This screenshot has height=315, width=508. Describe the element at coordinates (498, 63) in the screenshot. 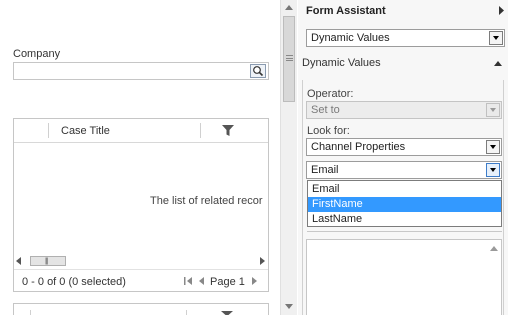

I see `collapse-icon` at that location.